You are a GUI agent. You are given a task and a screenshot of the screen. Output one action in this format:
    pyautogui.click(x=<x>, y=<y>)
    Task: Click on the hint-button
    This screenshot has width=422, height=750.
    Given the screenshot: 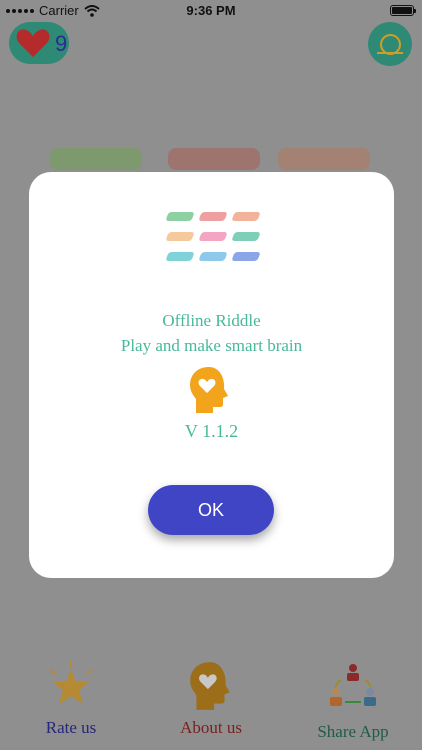 What is the action you would take?
    pyautogui.click(x=390, y=44)
    